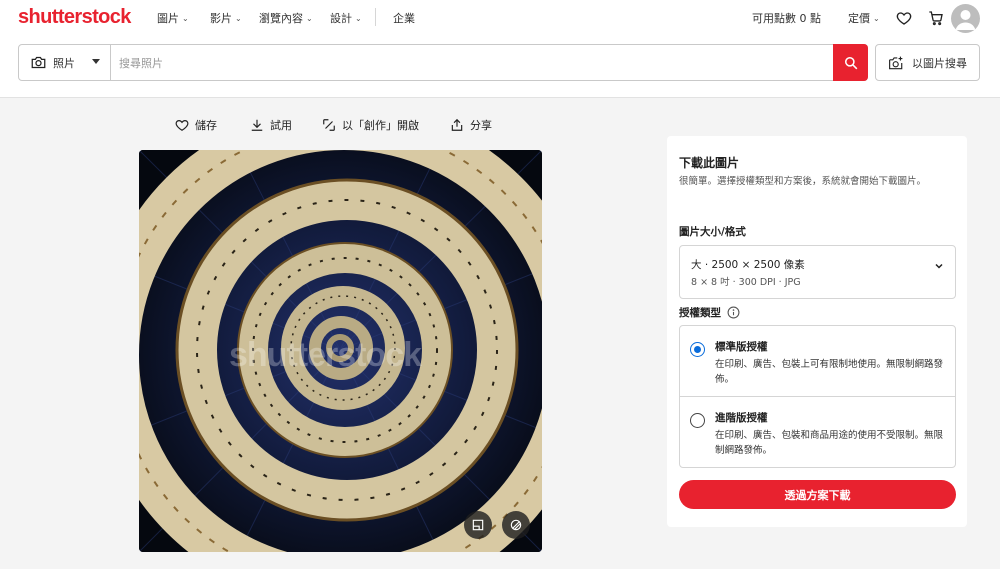  I want to click on cart-icon, so click(936, 18).